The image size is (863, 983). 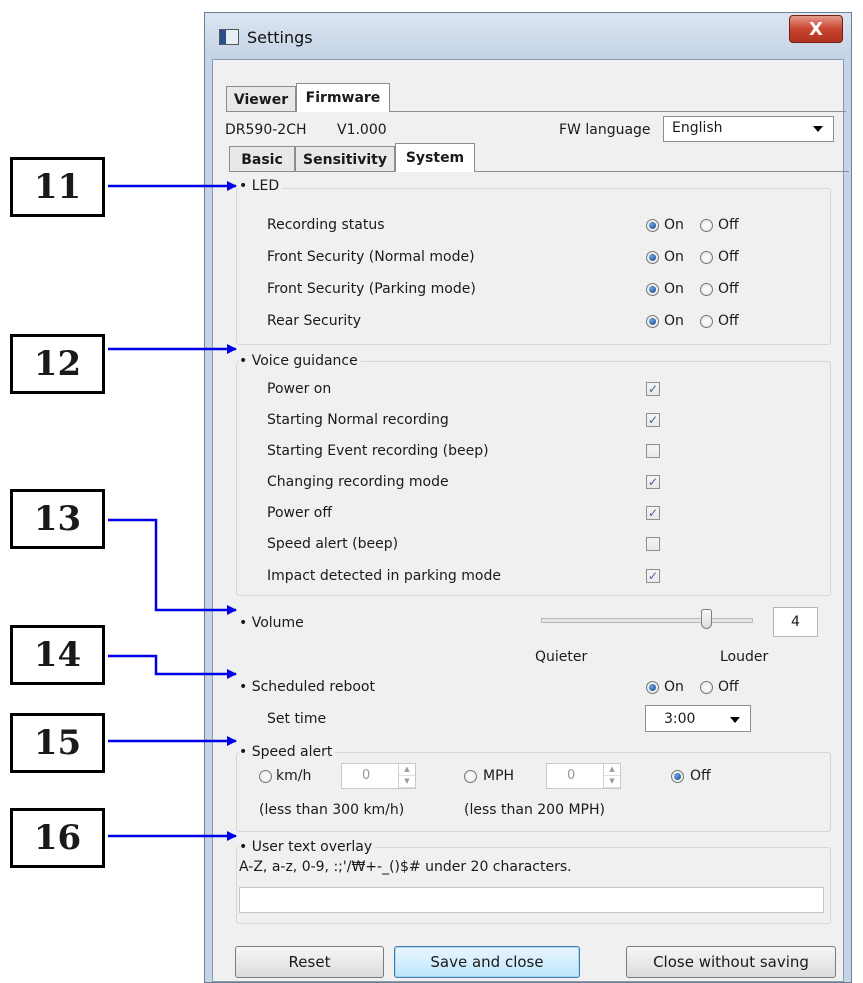 I want to click on voice-guidance-title: • Voice guidance, so click(x=300, y=361).